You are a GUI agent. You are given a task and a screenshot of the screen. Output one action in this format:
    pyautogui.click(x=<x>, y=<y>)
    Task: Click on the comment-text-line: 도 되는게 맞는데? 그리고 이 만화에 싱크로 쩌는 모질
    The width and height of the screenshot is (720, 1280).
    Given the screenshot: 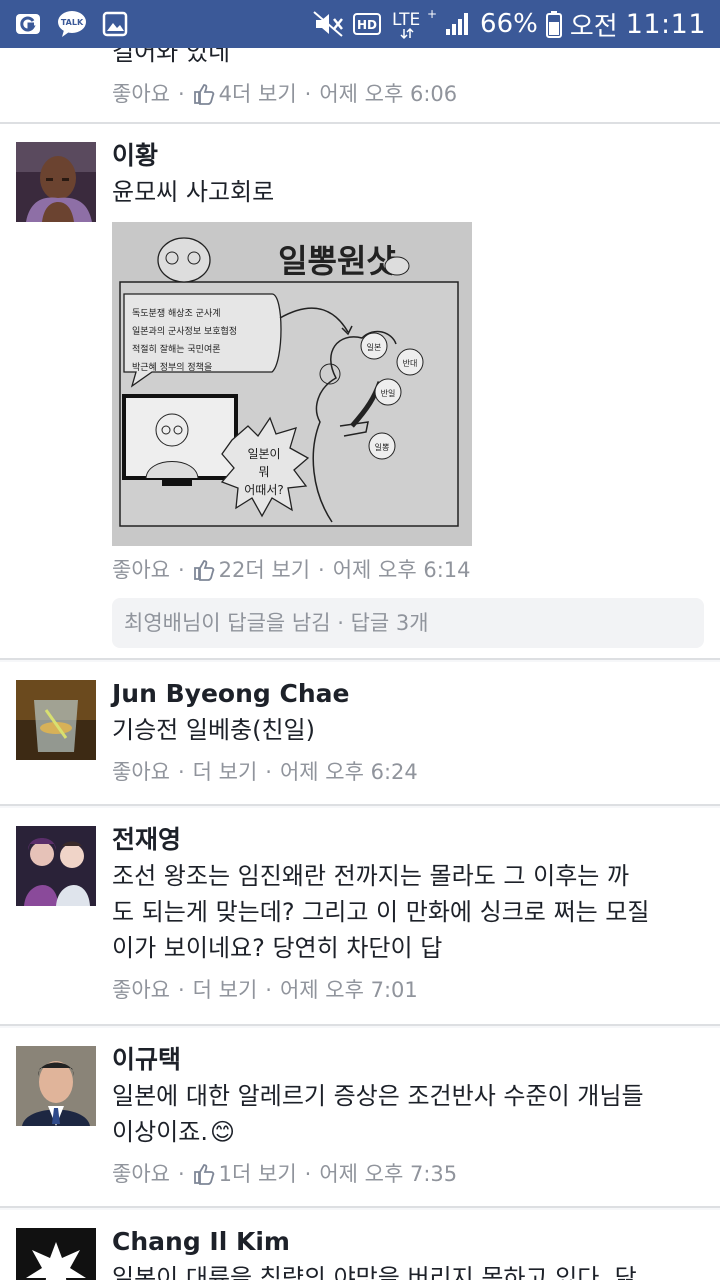 What is the action you would take?
    pyautogui.click(x=381, y=912)
    